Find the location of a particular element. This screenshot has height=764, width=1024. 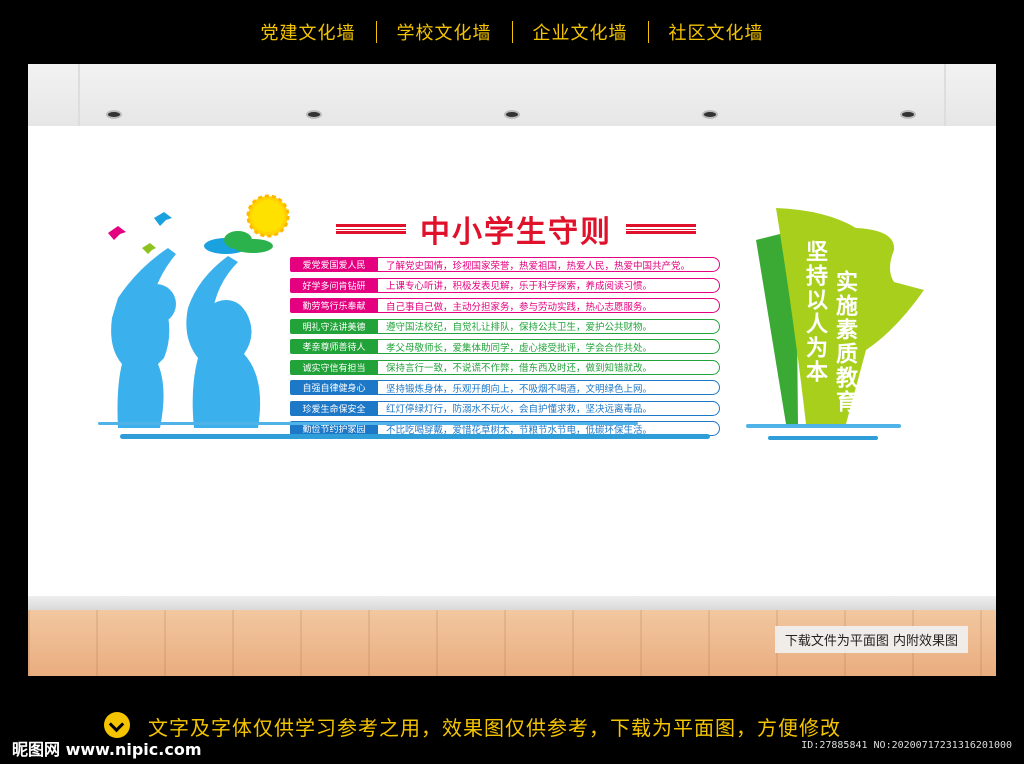

rule-row: 自强自律健身心 坚持锻炼身体，乐观开朗向上，不吸烟不喝酒，文明绿色上网。 is located at coordinates (505, 387).